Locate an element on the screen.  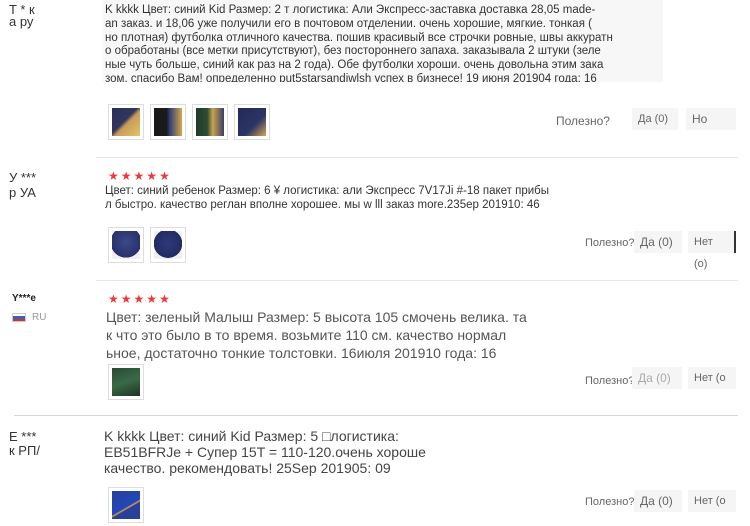
reviewer-name: У *** р УА is located at coordinates (23, 185).